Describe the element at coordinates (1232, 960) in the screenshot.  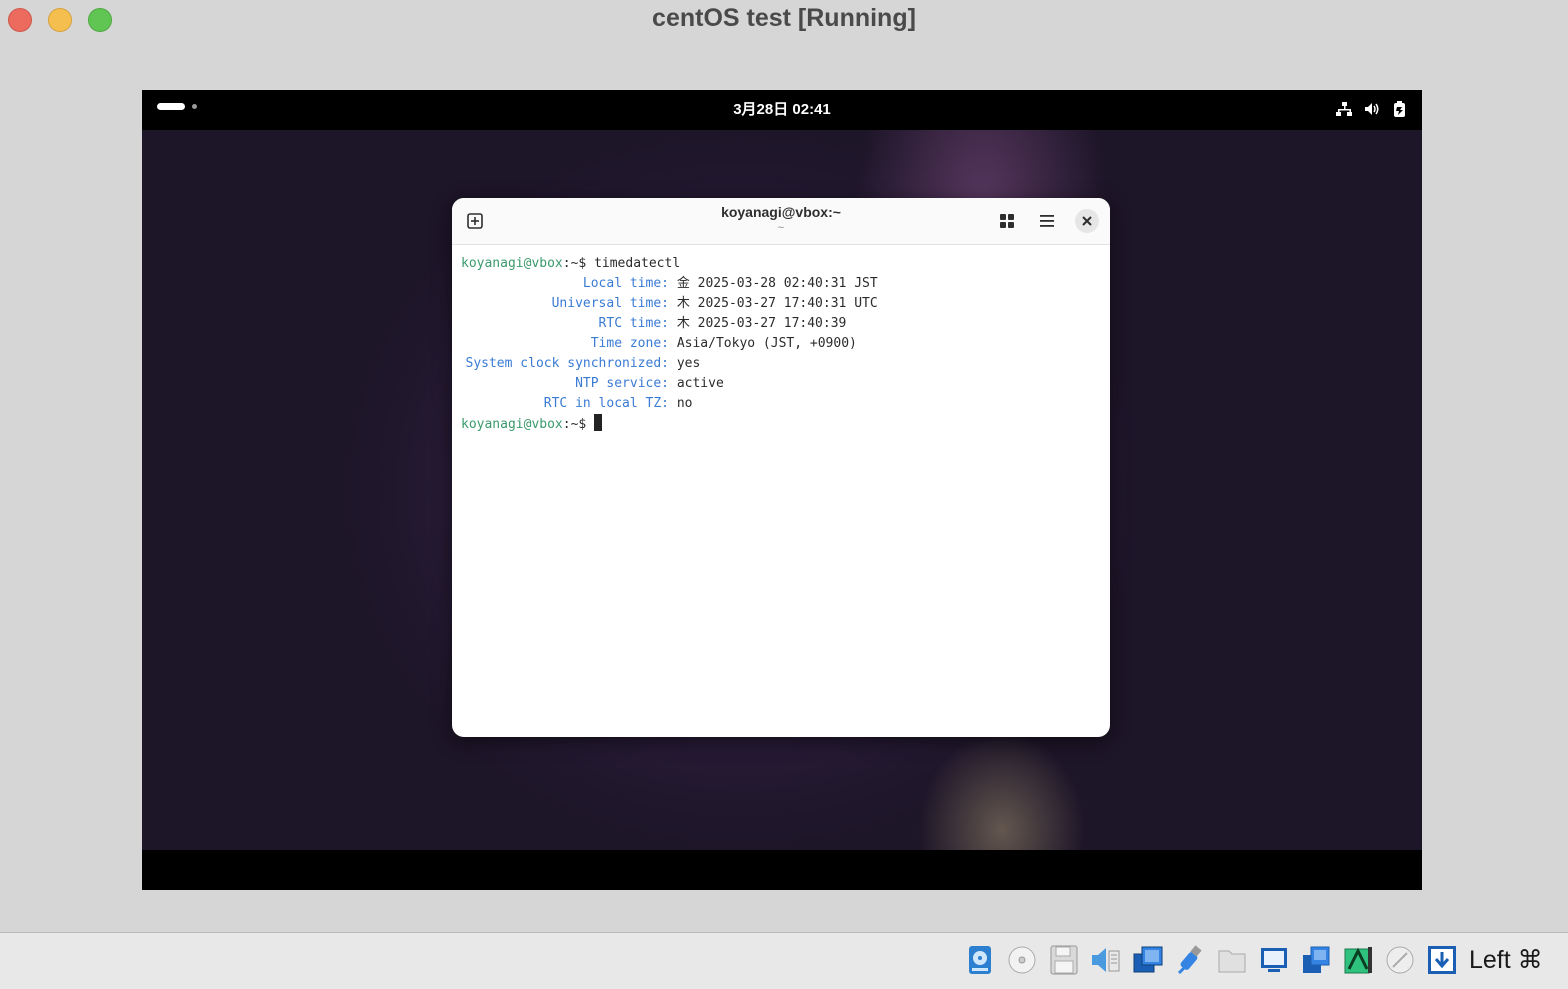
I see `shared-folder-icon` at that location.